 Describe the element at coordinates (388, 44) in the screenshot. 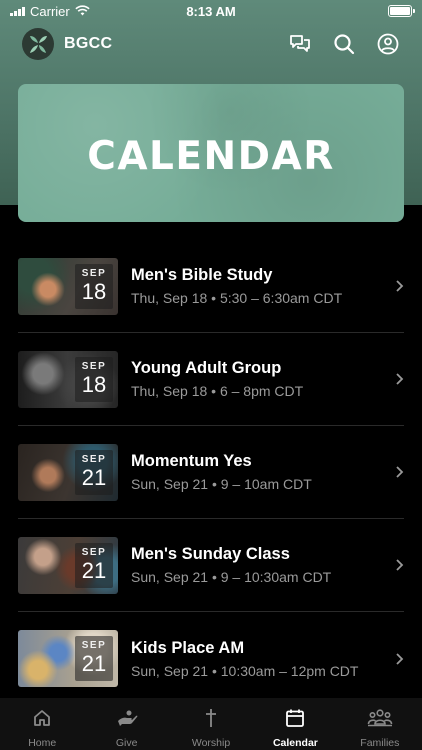

I see `profile-icon` at that location.